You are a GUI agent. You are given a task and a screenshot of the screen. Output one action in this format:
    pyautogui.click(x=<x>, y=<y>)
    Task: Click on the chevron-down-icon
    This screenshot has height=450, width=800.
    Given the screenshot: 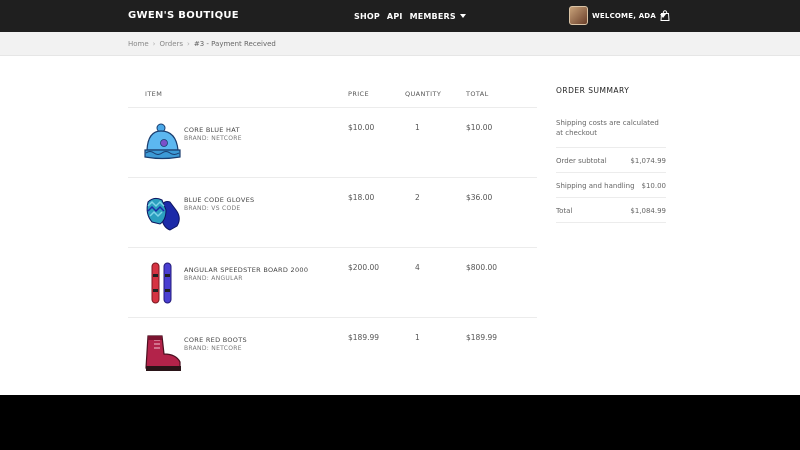 What is the action you would take?
    pyautogui.click(x=462, y=16)
    